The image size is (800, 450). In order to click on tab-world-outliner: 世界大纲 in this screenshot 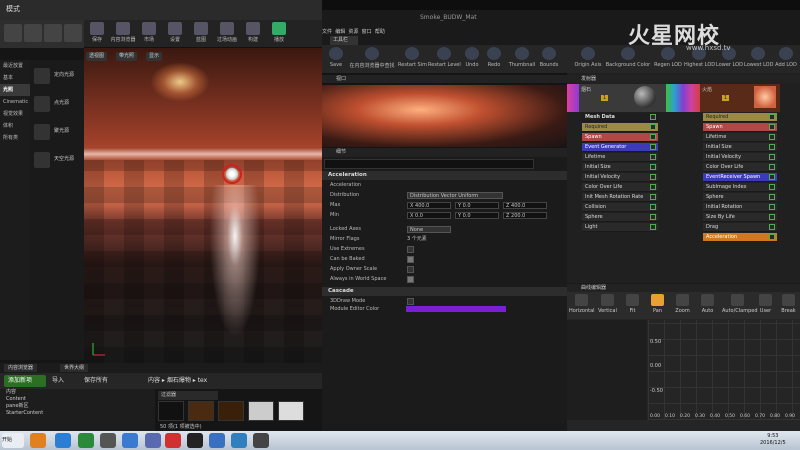, I will do `click(74, 368)`.